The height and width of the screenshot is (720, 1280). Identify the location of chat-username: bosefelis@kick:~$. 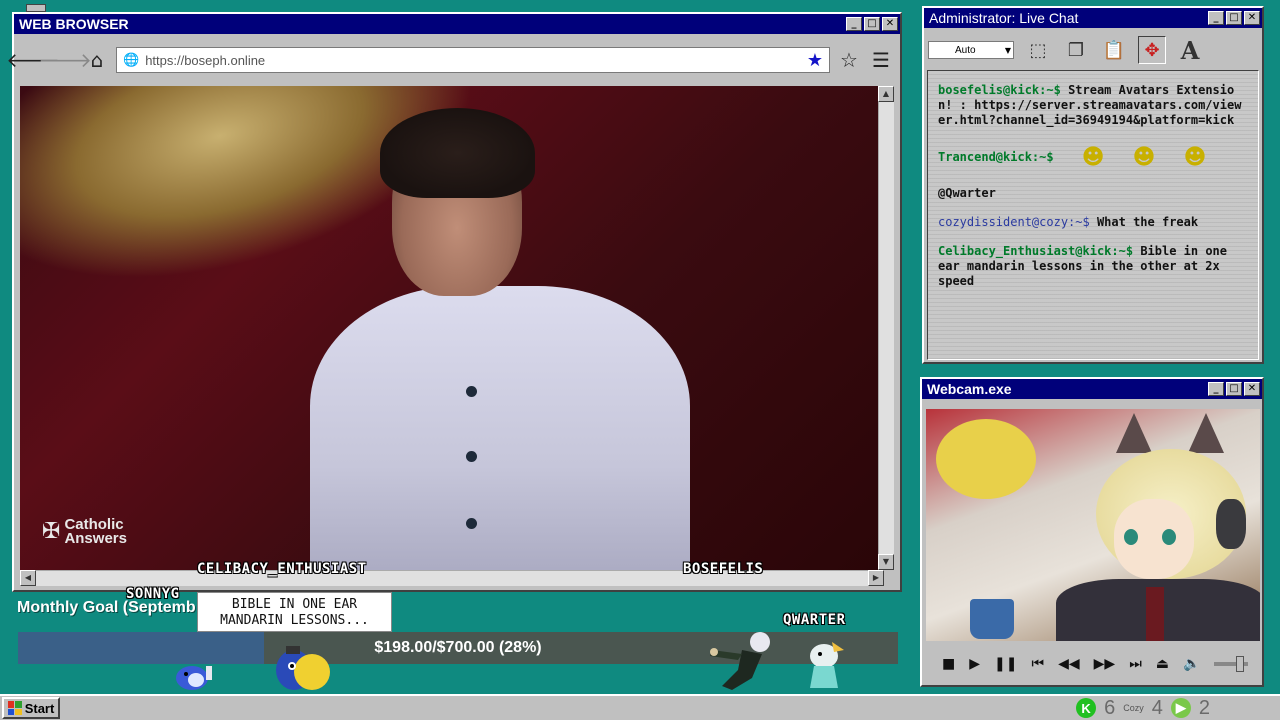
(999, 90).